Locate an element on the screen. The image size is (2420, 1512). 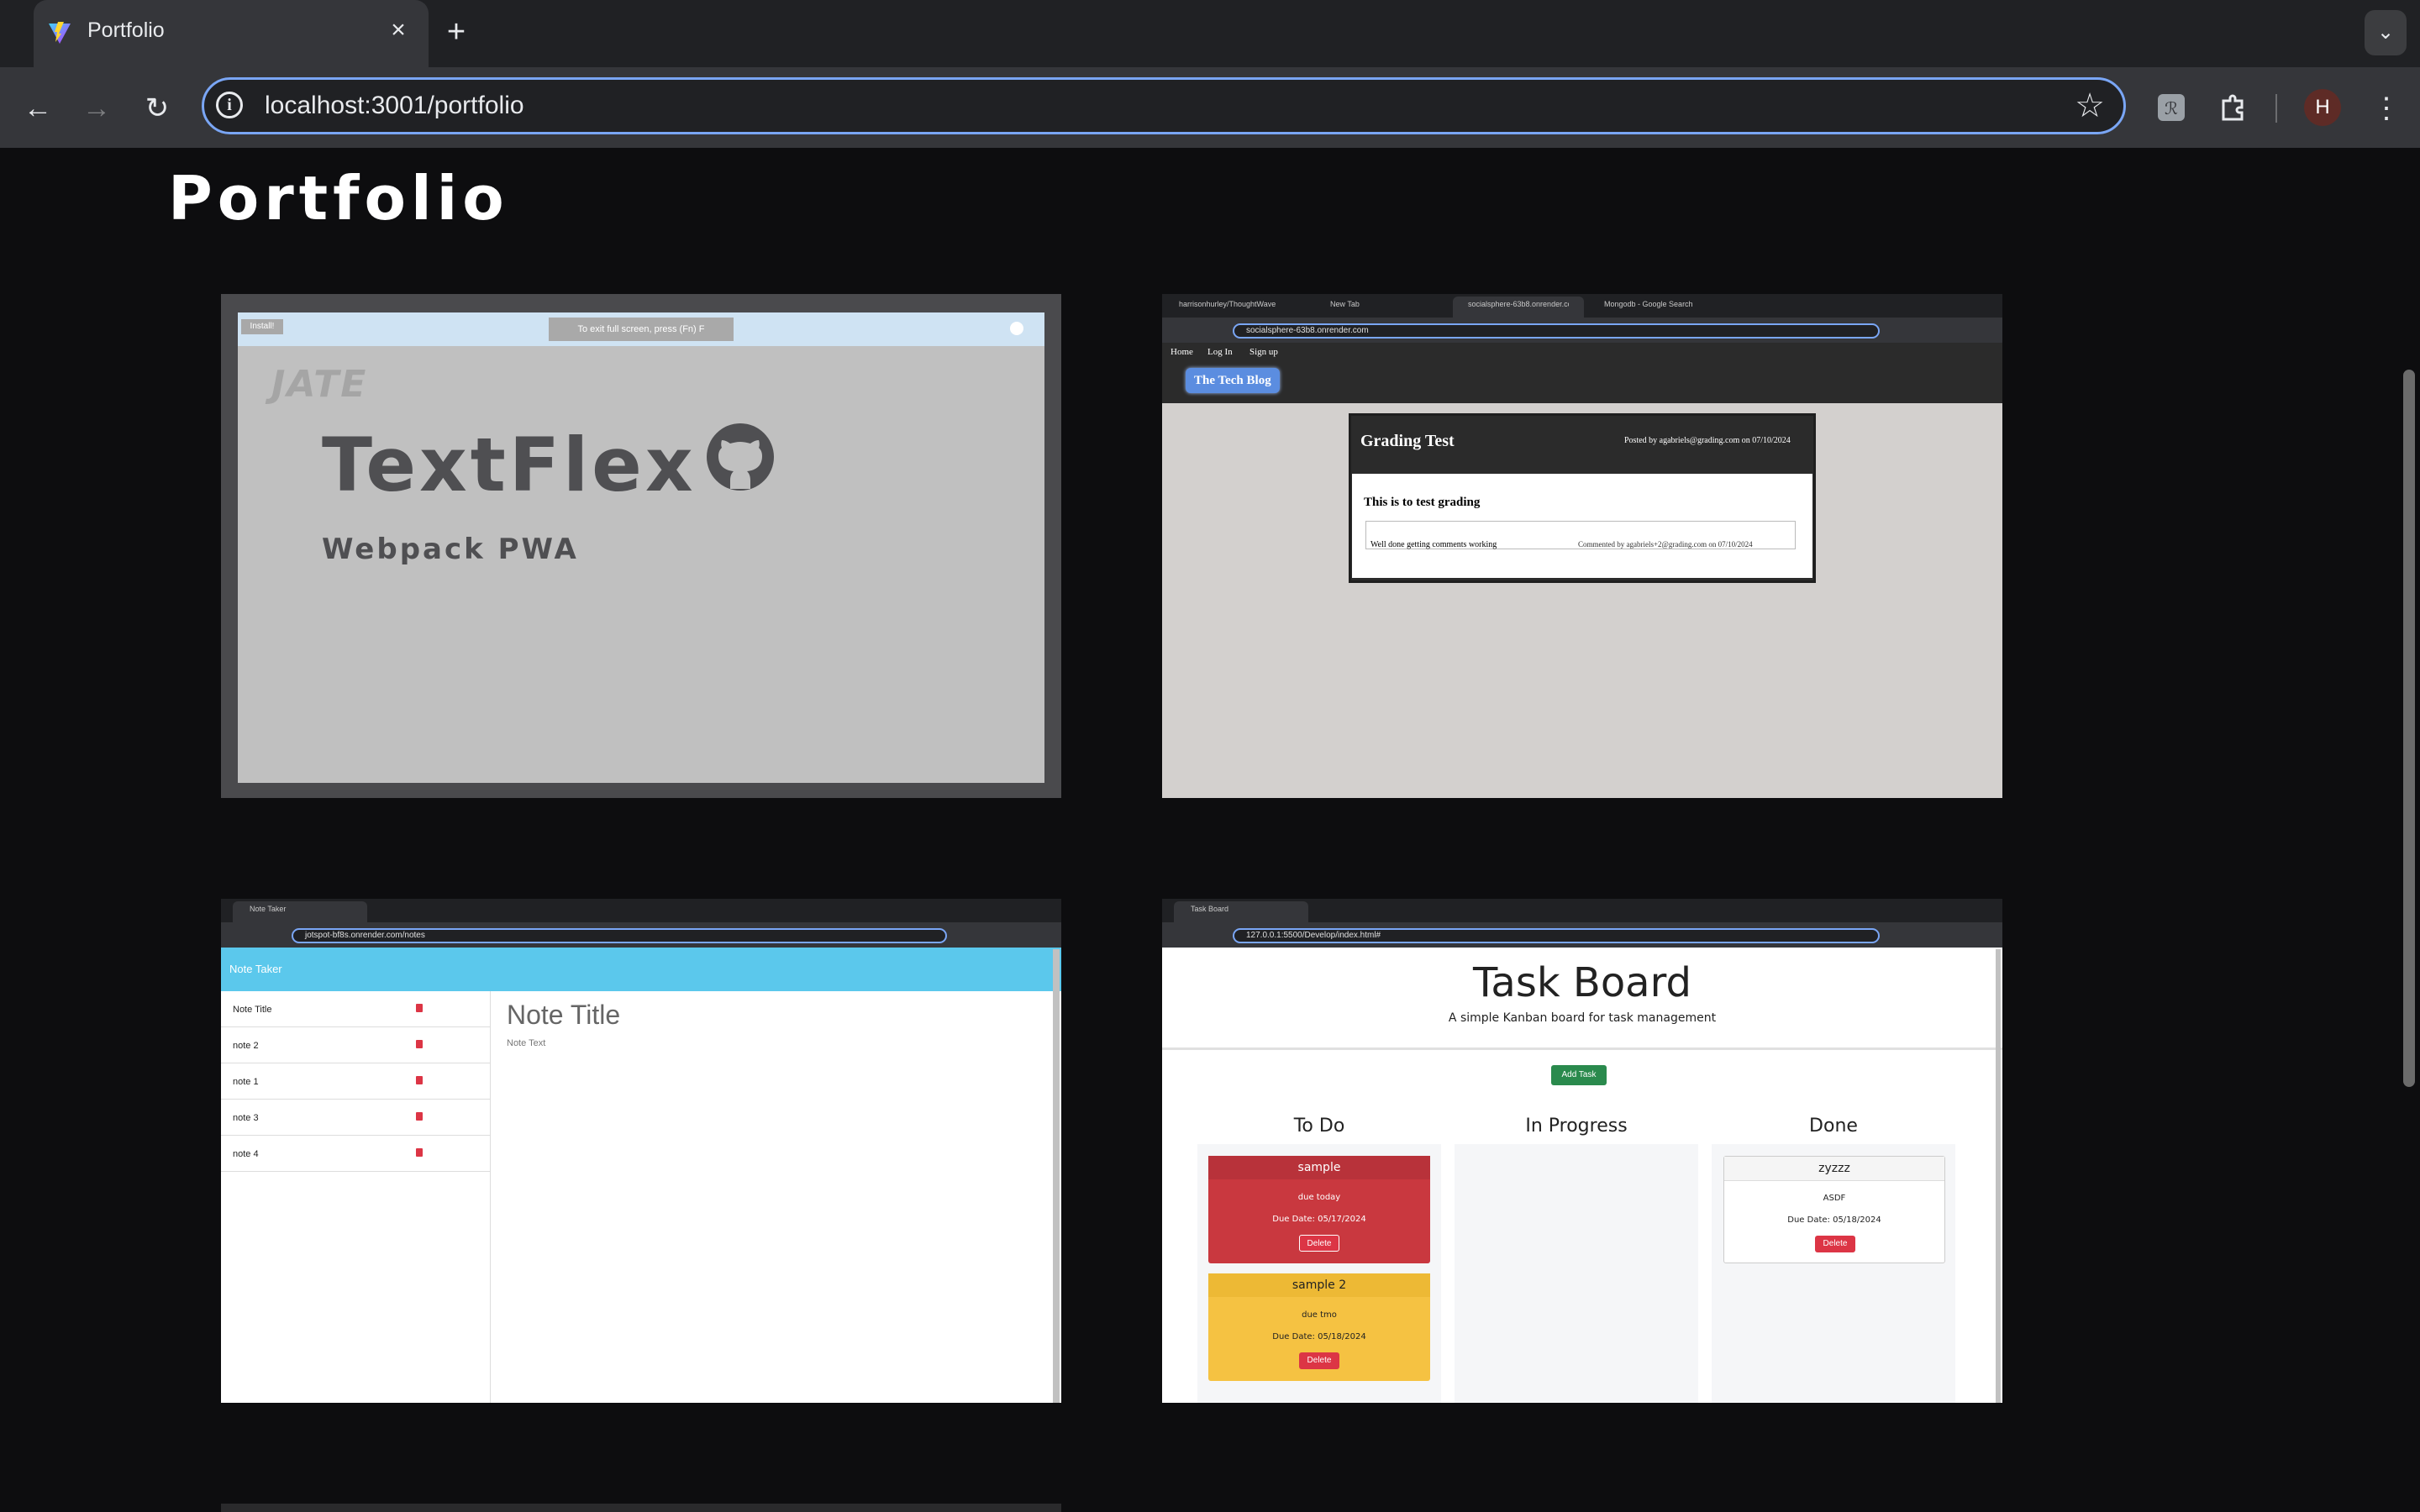
url-text: localhost:3001/portfolio is located at coordinates (394, 106).